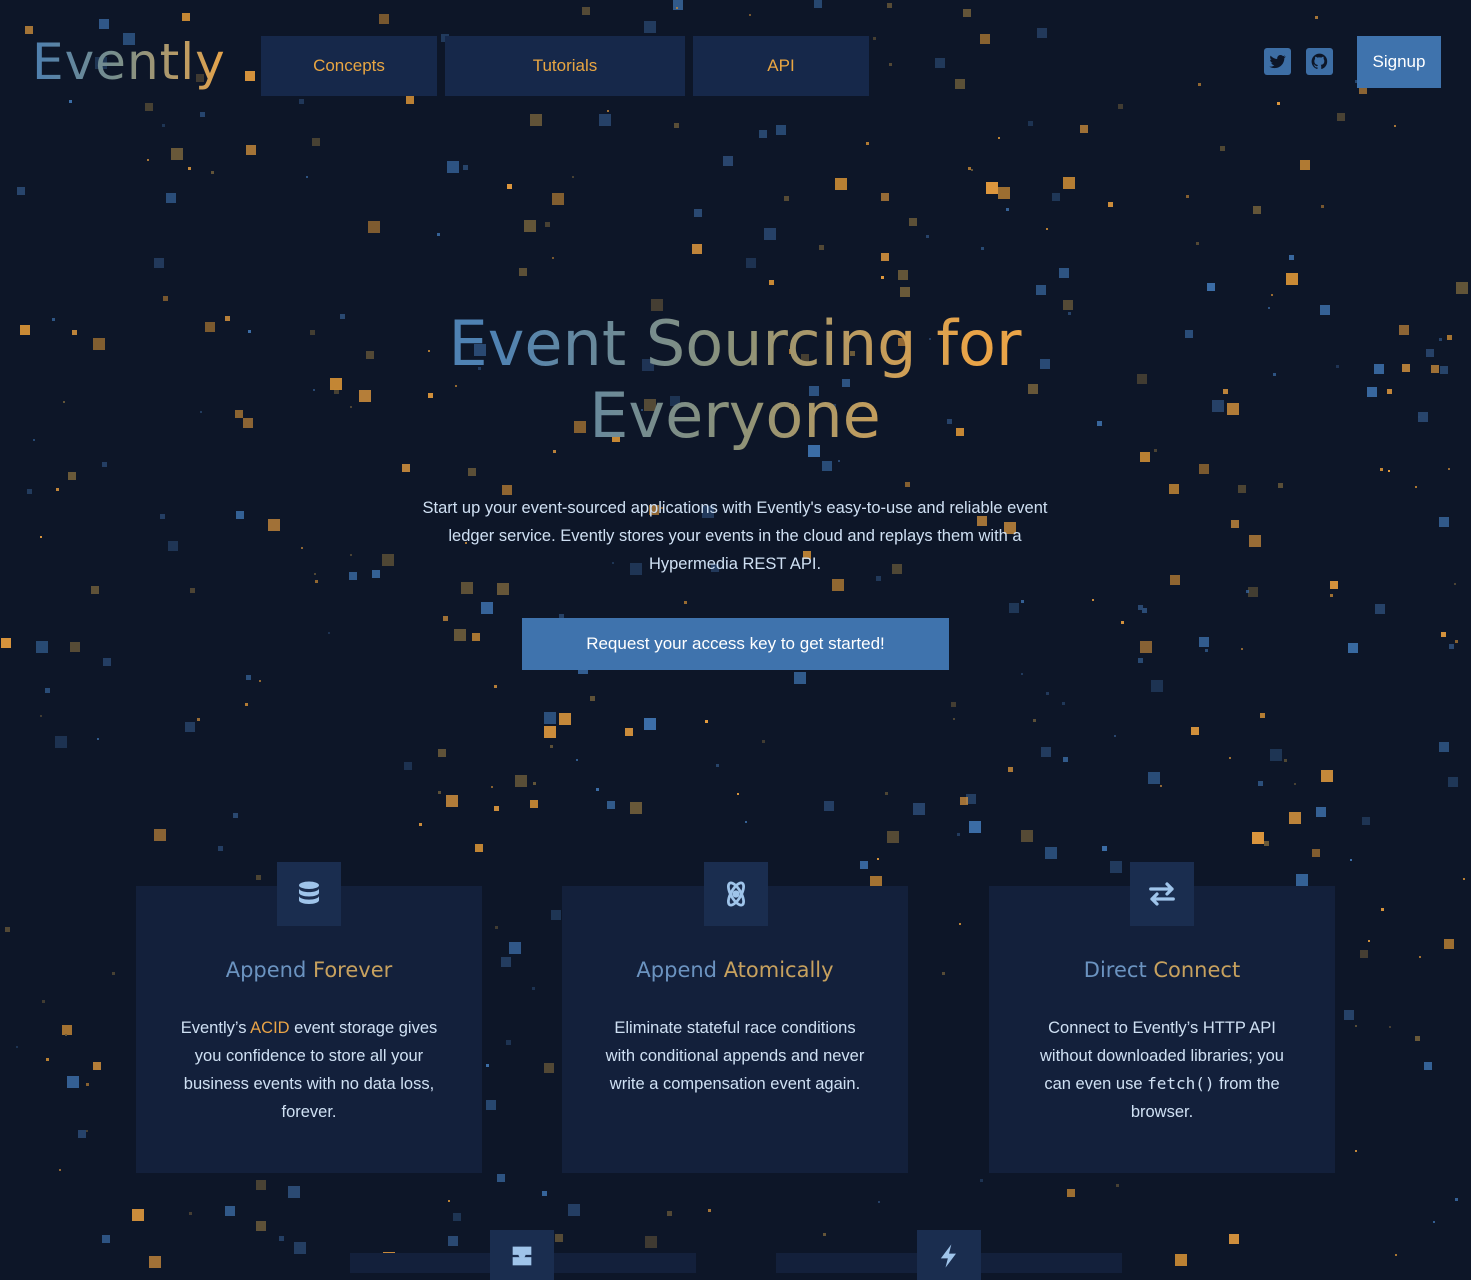  Describe the element at coordinates (1277, 61) in the screenshot. I see `twitter-icon` at that location.